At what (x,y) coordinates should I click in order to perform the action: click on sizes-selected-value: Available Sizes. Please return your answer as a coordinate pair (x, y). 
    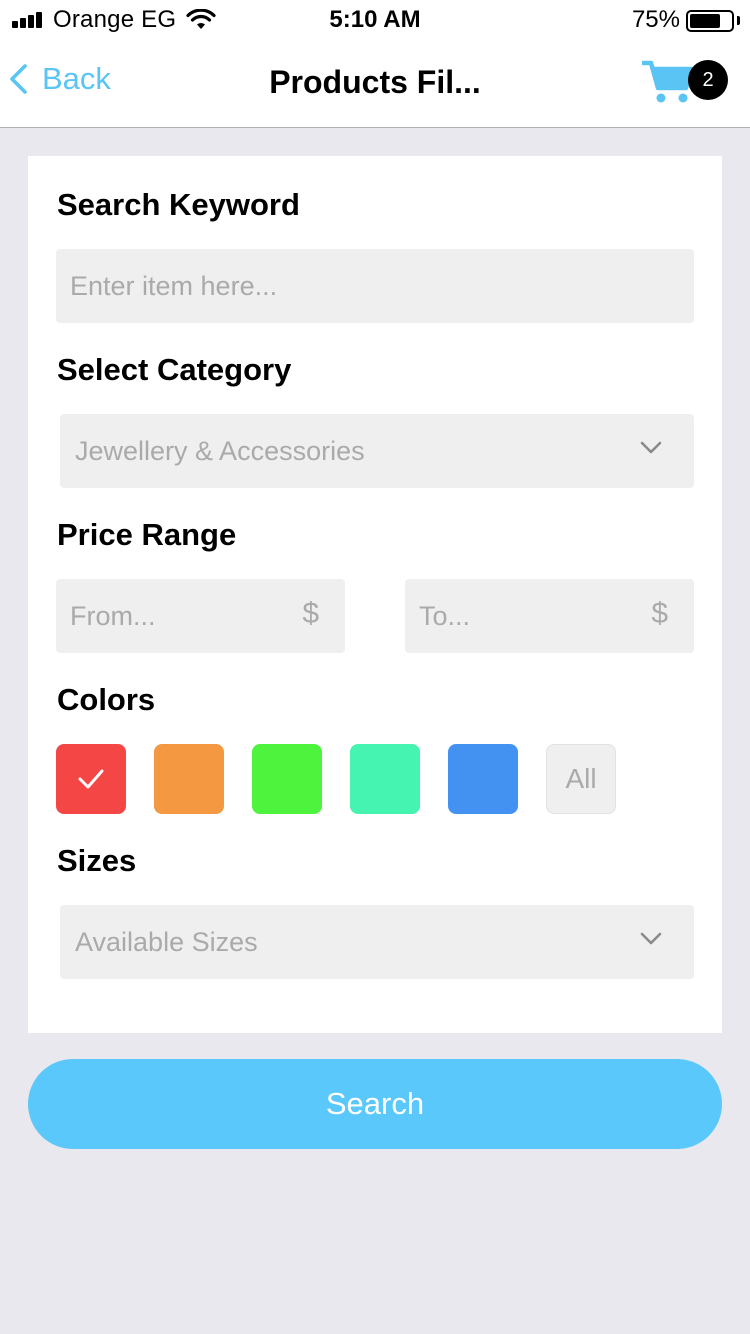
    Looking at the image, I should click on (166, 941).